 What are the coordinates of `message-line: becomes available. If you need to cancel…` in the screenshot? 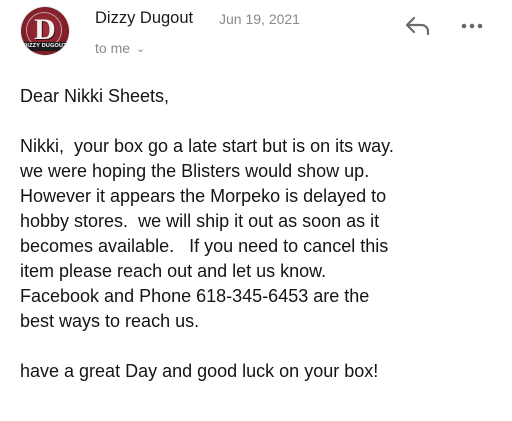 It's located at (204, 246).